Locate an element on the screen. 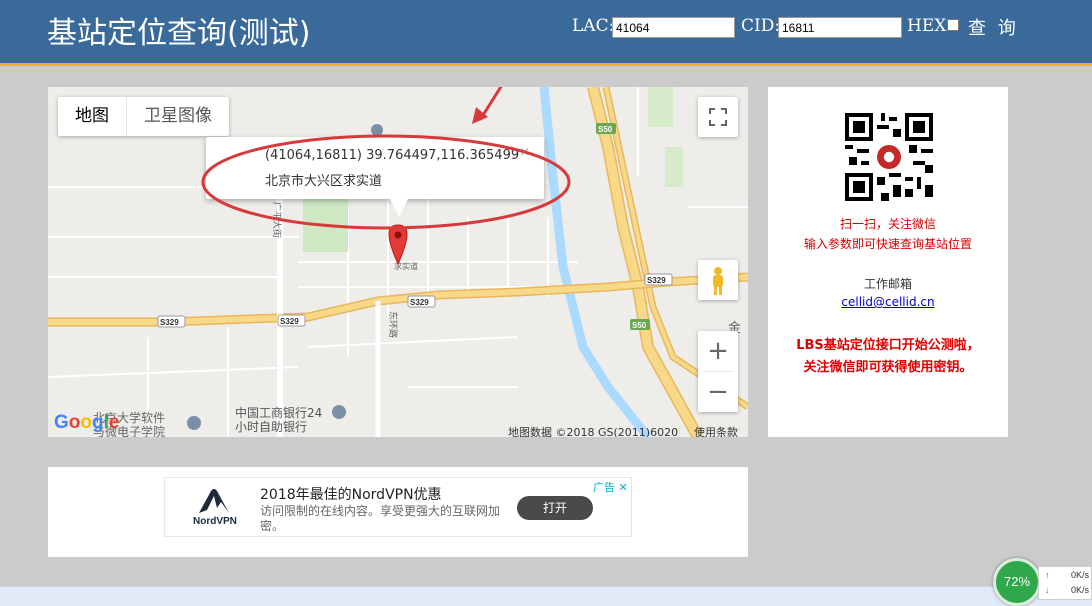 The image size is (1092, 606). page-title: 基站定位查询(测试) is located at coordinates (179, 33).